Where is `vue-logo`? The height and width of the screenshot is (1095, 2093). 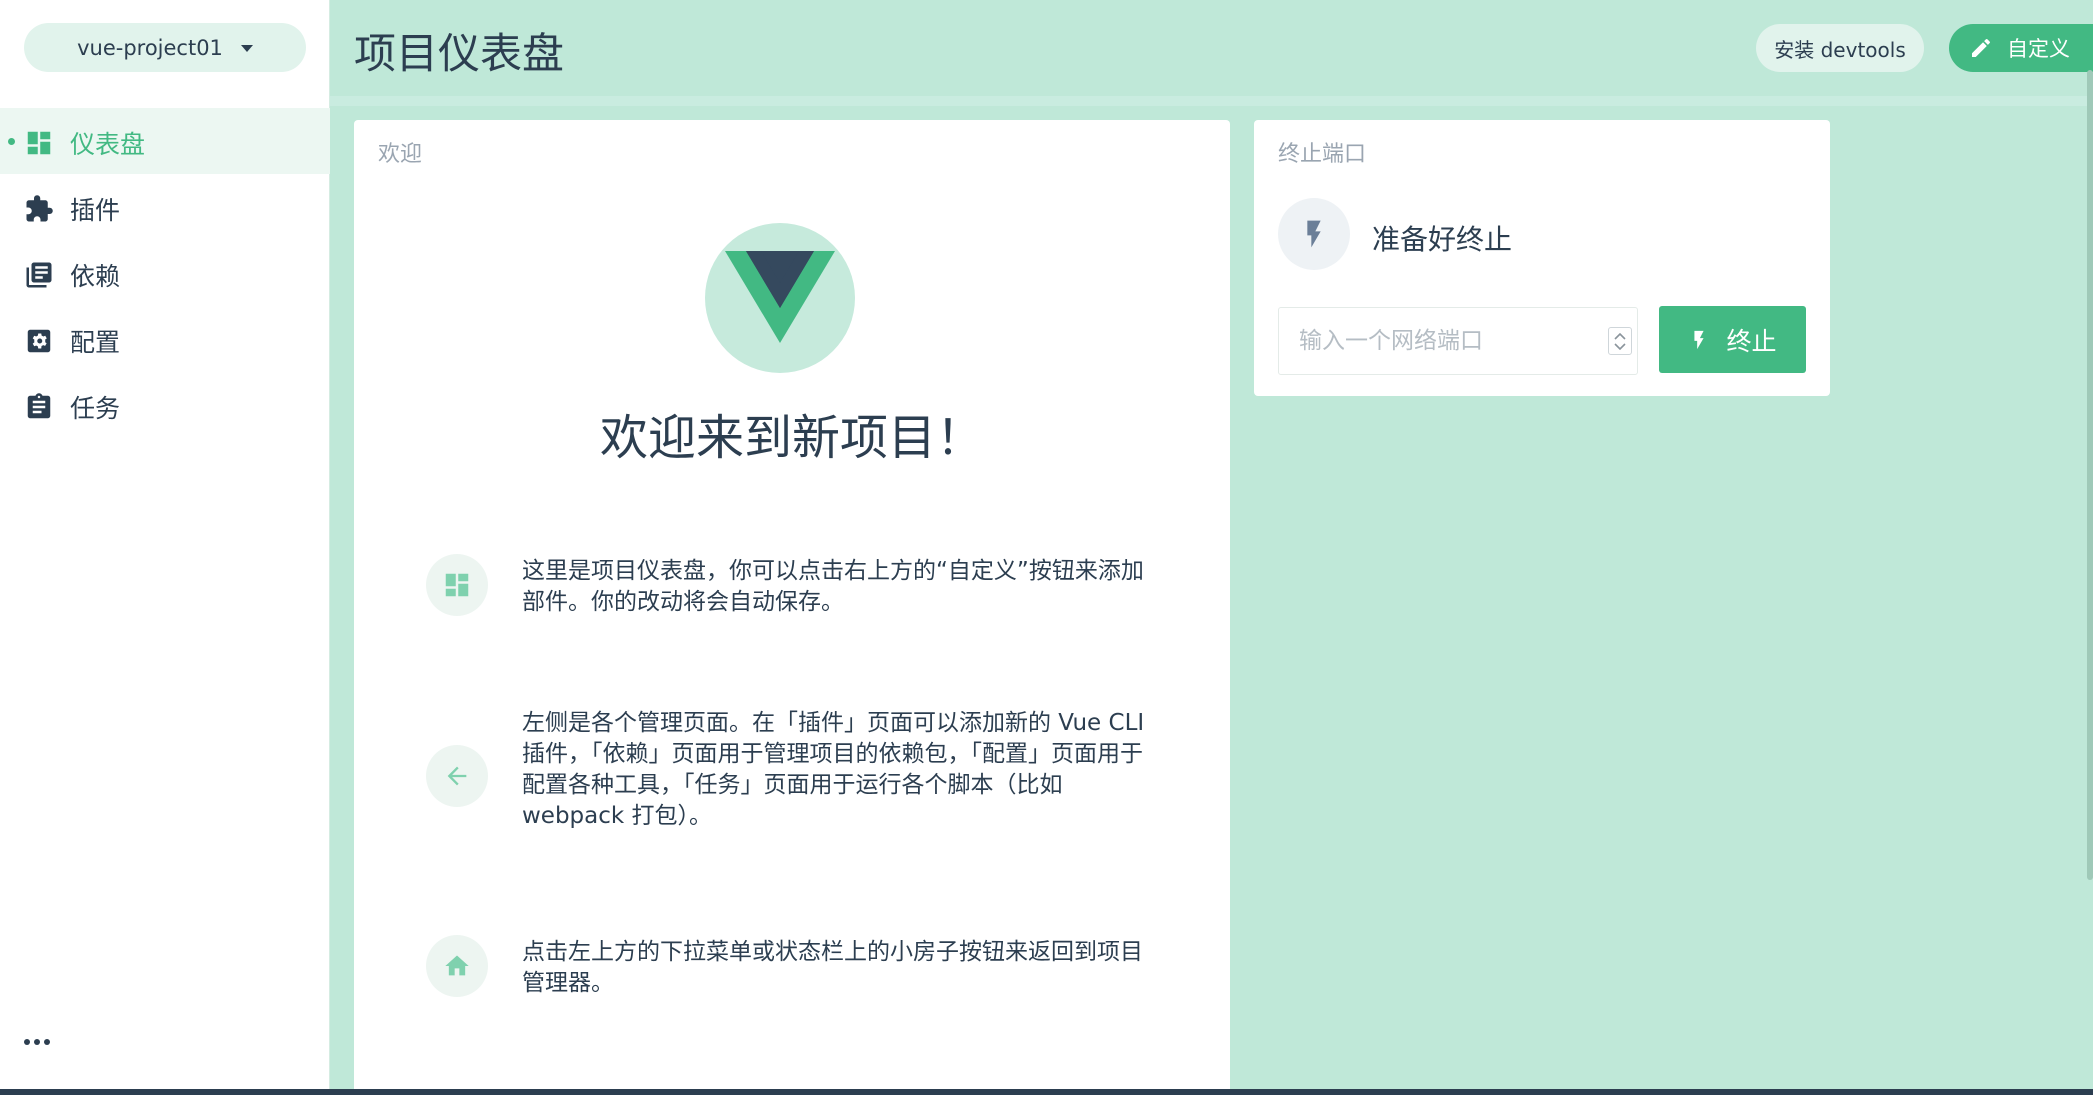 vue-logo is located at coordinates (780, 298).